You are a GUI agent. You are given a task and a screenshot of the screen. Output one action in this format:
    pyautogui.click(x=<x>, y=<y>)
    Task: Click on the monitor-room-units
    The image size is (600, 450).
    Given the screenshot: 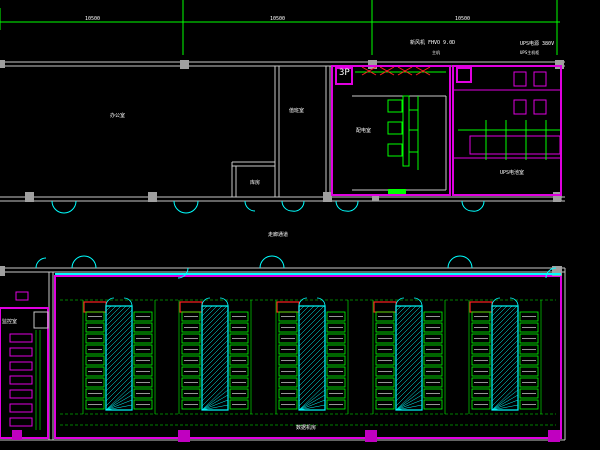 What is the action you would take?
    pyautogui.click(x=29, y=359)
    